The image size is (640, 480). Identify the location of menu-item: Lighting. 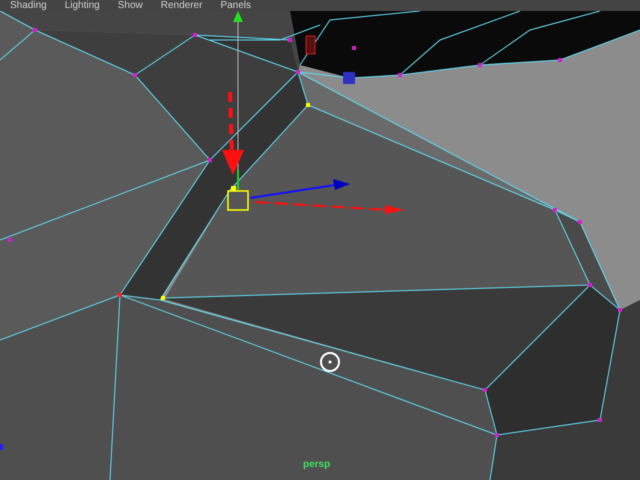
(82, 5).